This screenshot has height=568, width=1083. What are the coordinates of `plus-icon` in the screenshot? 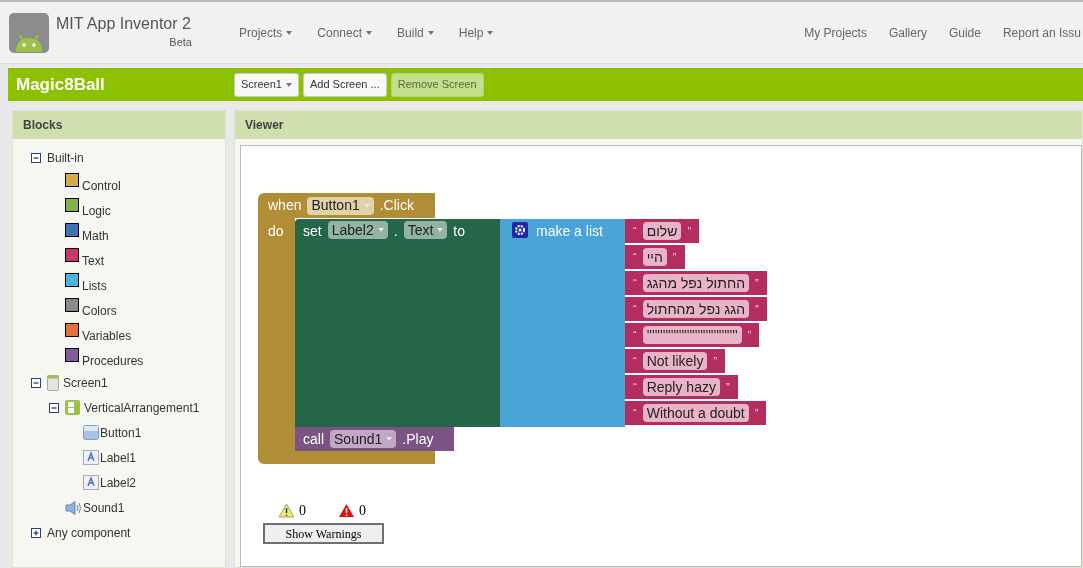 It's located at (36, 532).